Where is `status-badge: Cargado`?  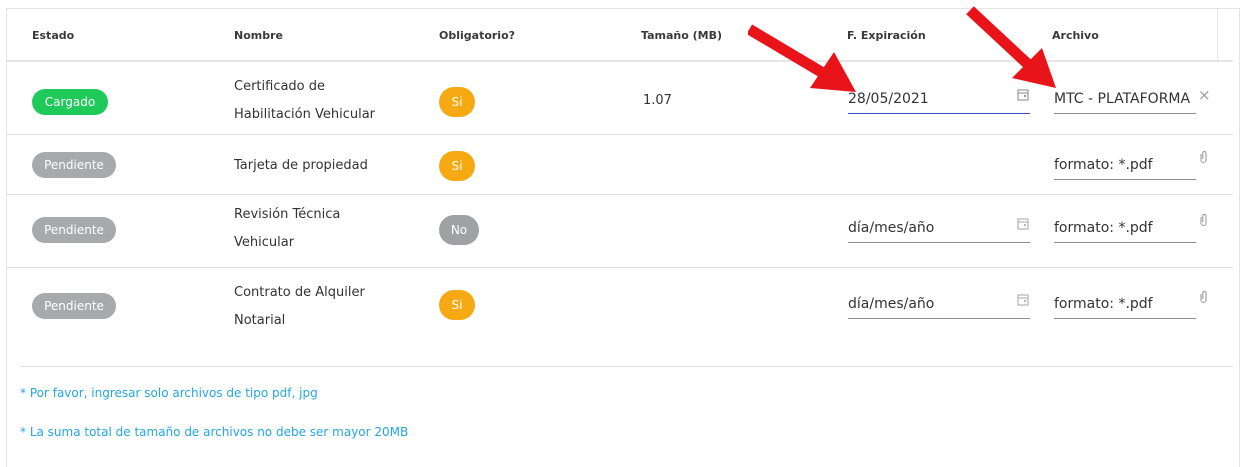 status-badge: Cargado is located at coordinates (70, 102).